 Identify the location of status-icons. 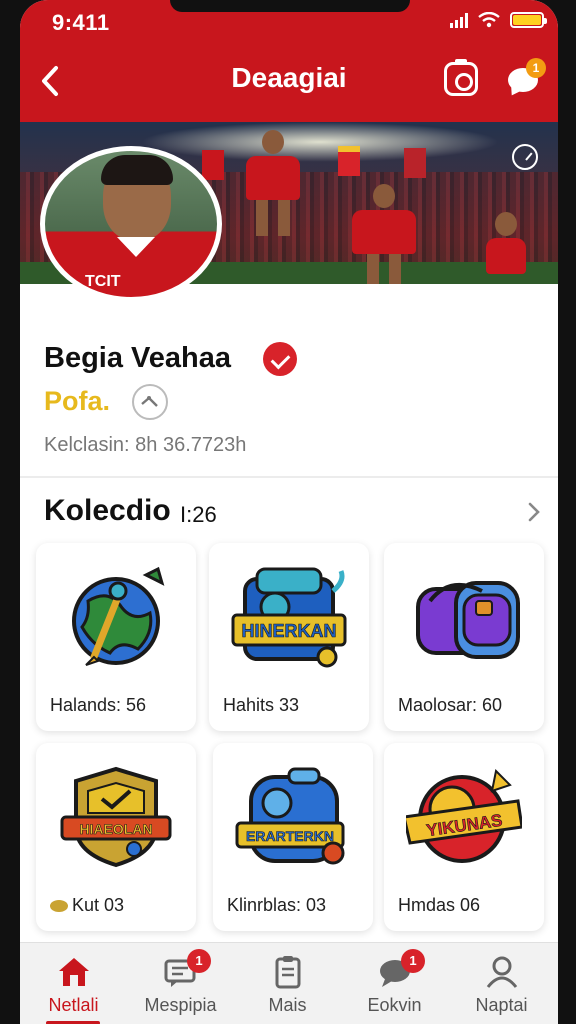
(498, 20).